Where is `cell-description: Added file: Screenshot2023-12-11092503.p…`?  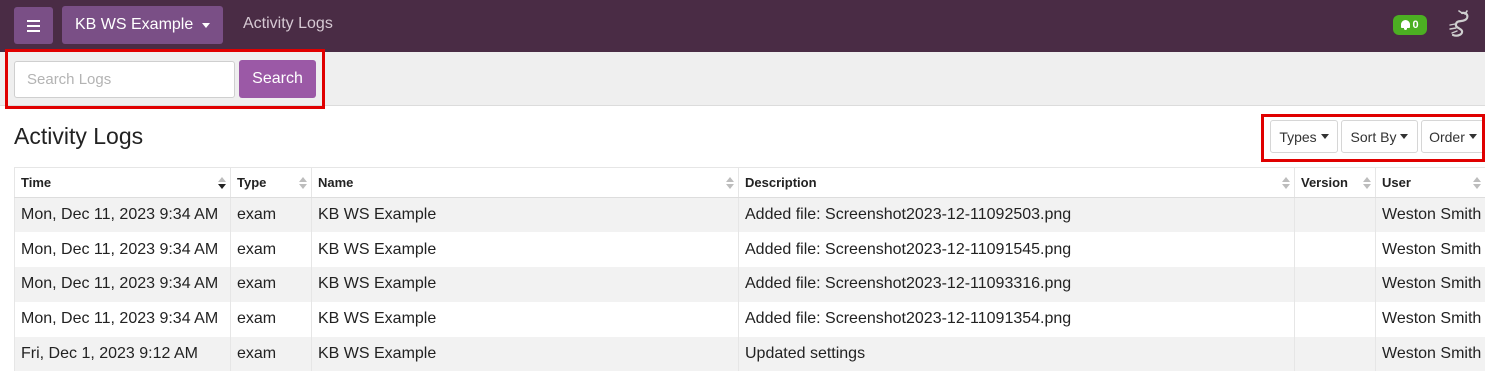
cell-description: Added file: Screenshot2023-12-11092503.p… is located at coordinates (1016, 215).